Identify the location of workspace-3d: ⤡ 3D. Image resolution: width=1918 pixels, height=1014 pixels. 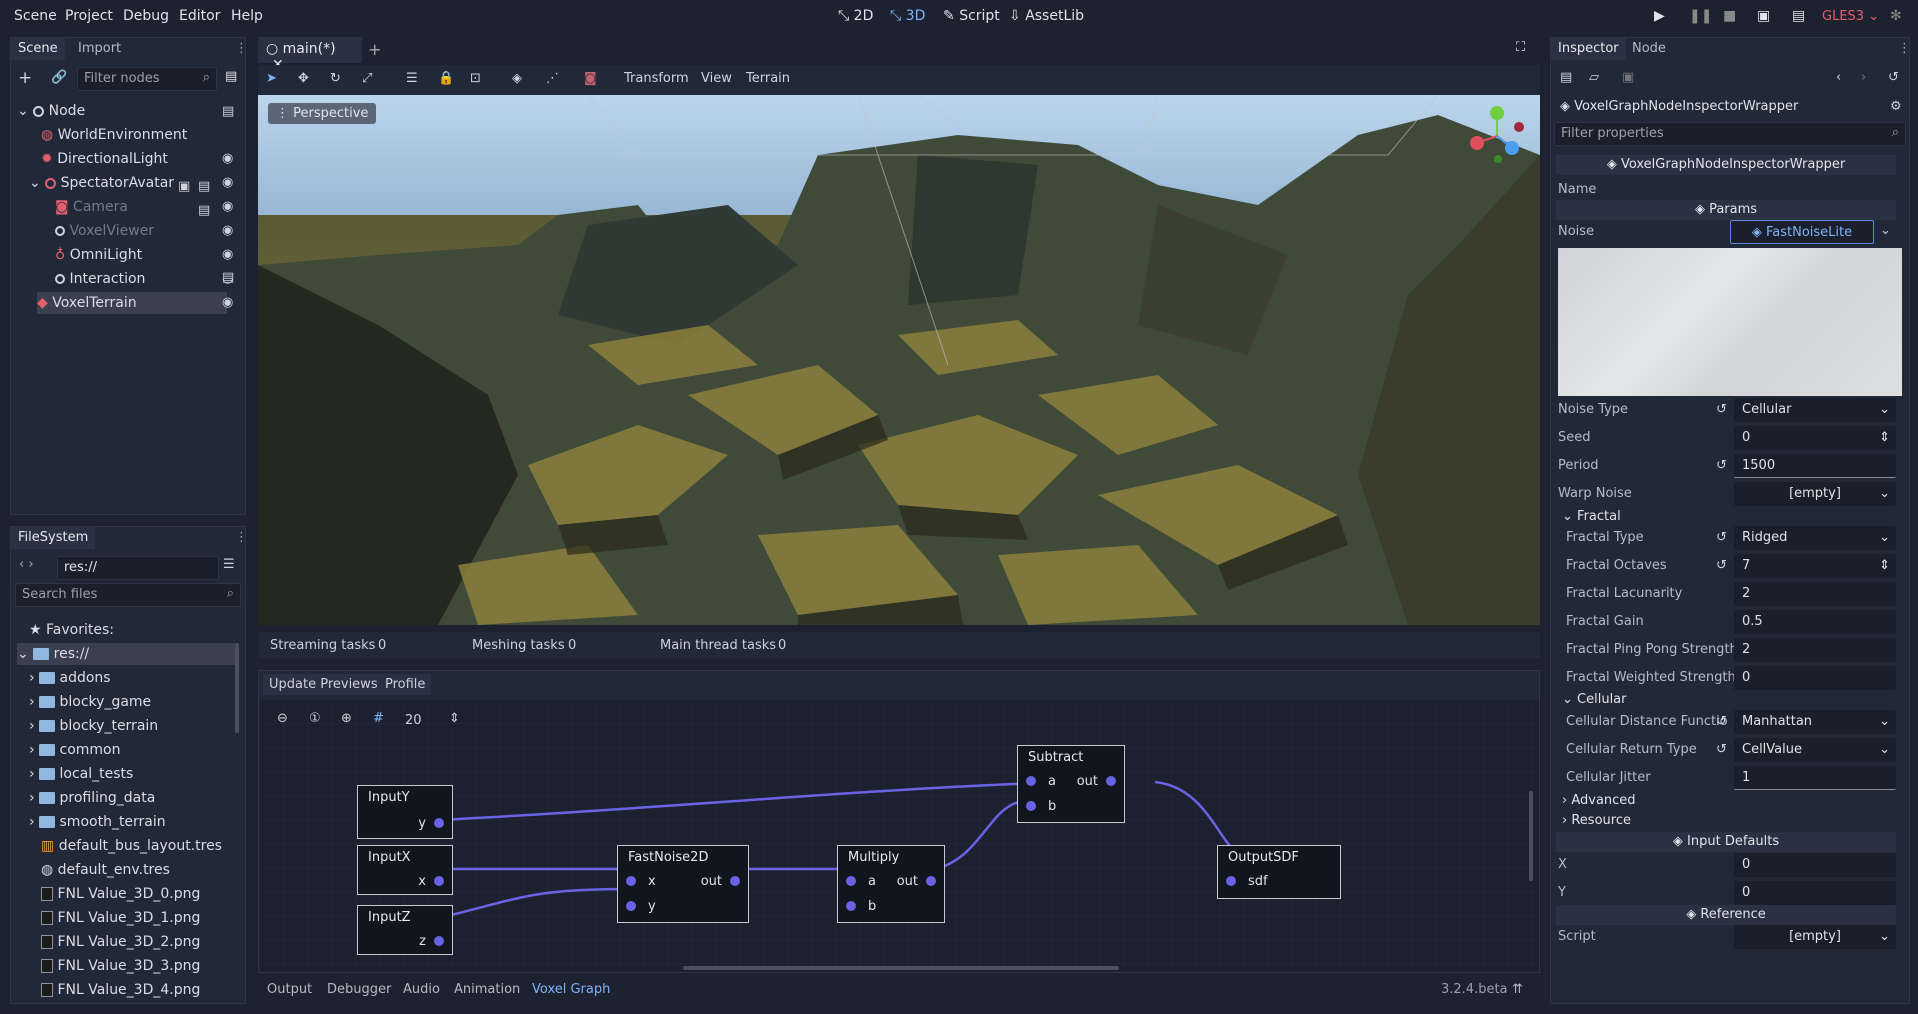
(907, 16).